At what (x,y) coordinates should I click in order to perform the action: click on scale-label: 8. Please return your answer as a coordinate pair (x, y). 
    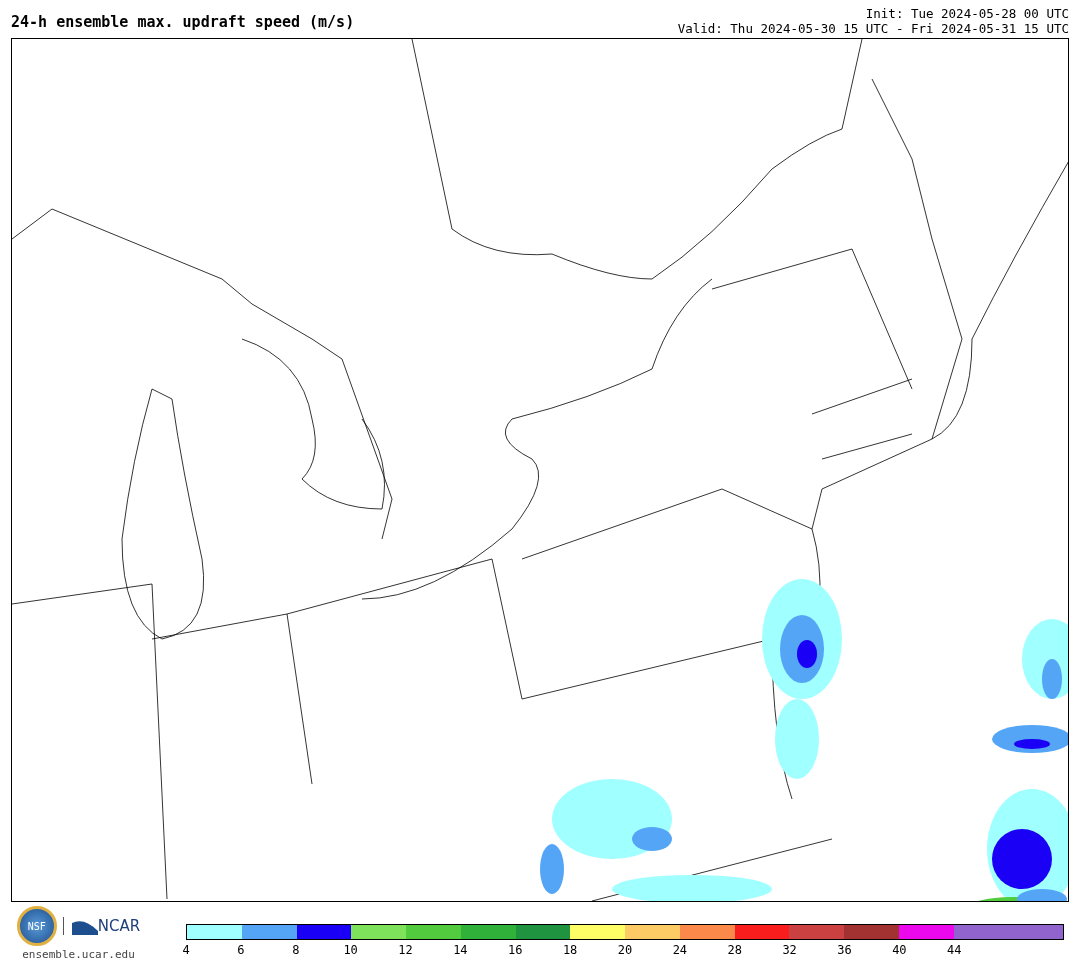
    Looking at the image, I should click on (296, 950).